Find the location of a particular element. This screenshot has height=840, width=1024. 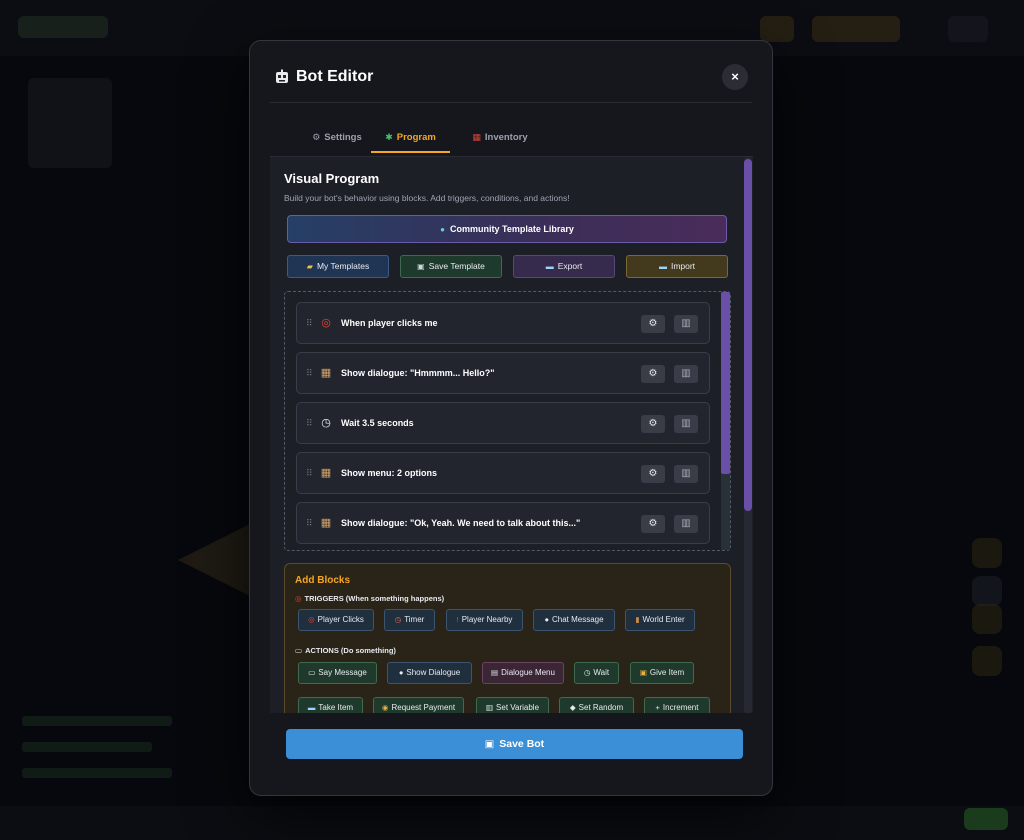

background-panel is located at coordinates (70, 123).